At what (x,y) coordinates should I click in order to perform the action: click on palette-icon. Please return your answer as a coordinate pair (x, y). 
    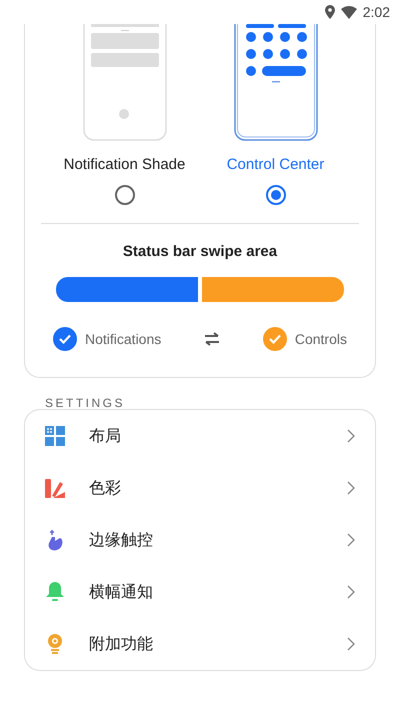
    Looking at the image, I should click on (55, 488).